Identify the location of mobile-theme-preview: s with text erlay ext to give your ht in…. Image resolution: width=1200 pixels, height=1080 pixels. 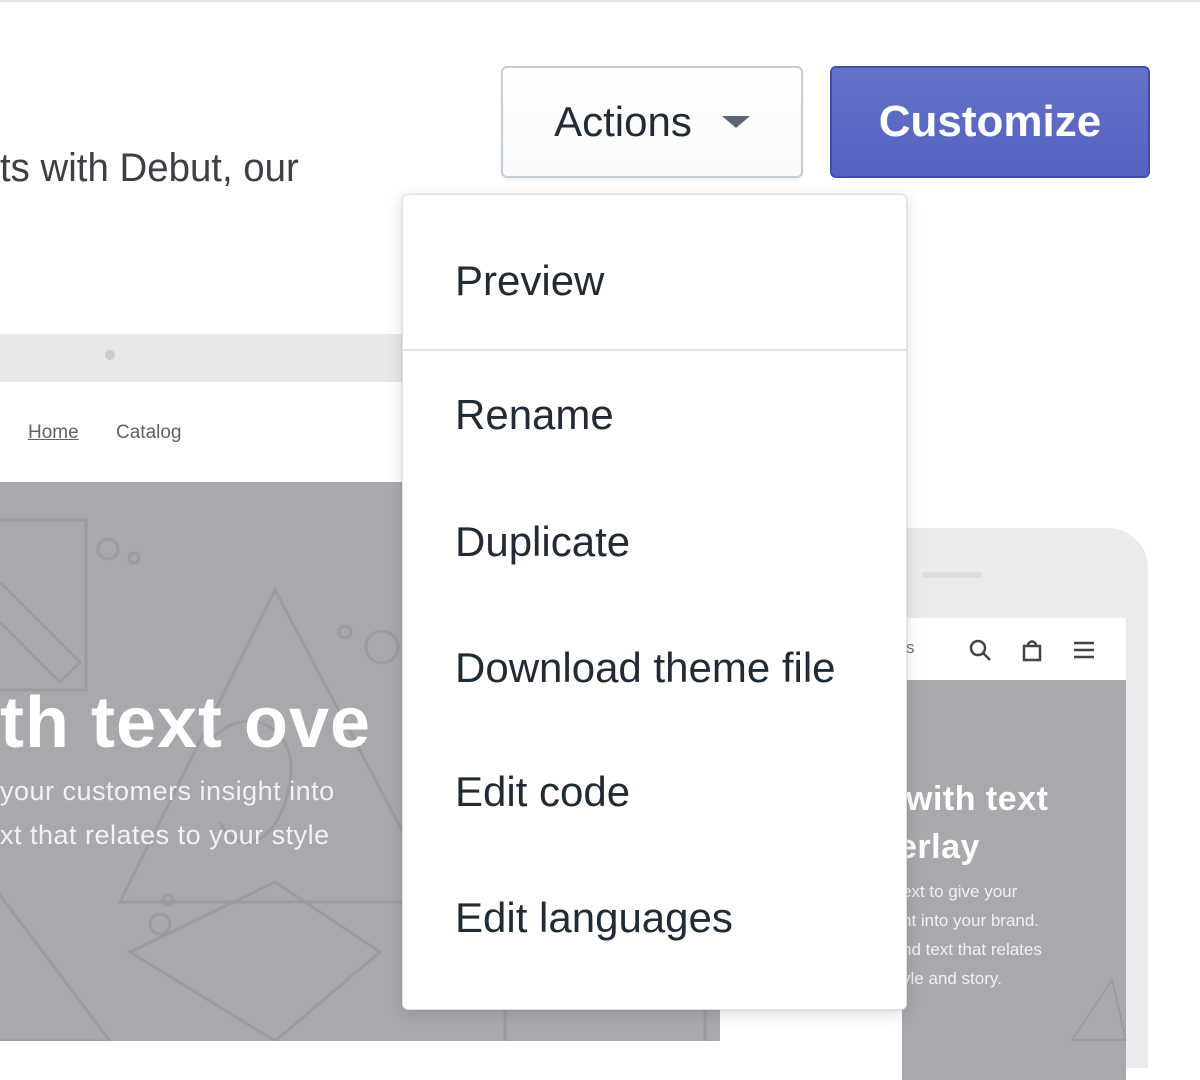
(1023, 804).